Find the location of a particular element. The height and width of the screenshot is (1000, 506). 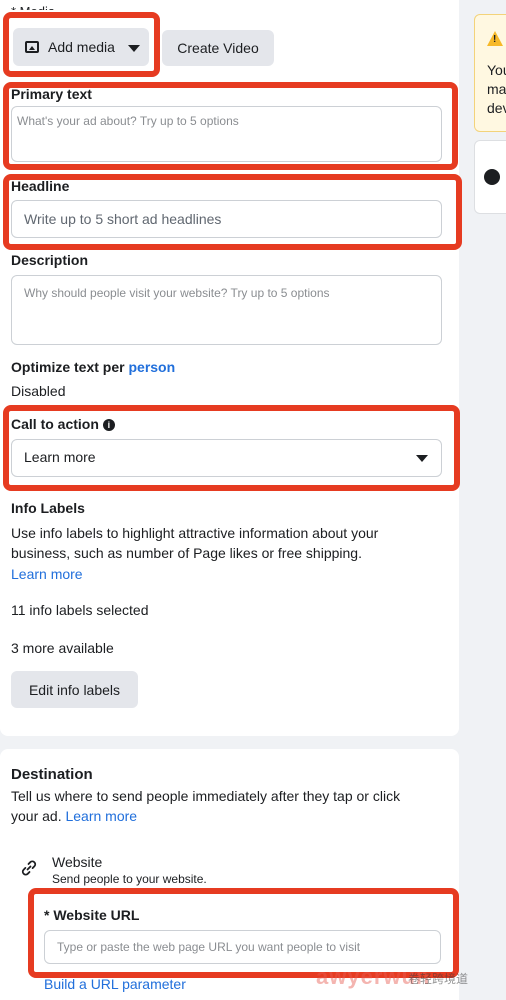

warning-icon is located at coordinates (495, 38).